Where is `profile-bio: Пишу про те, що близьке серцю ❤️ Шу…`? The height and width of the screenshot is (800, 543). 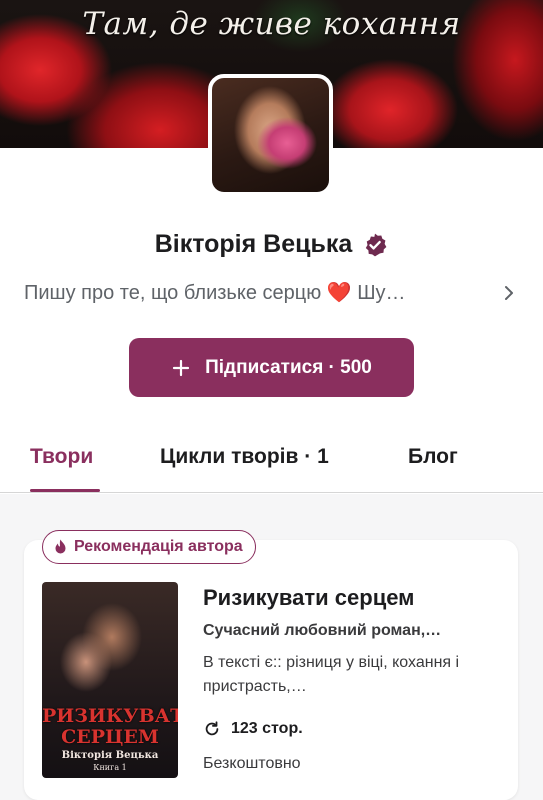 profile-bio: Пишу про те, що близьке серцю ❤️ Шу… is located at coordinates (215, 293).